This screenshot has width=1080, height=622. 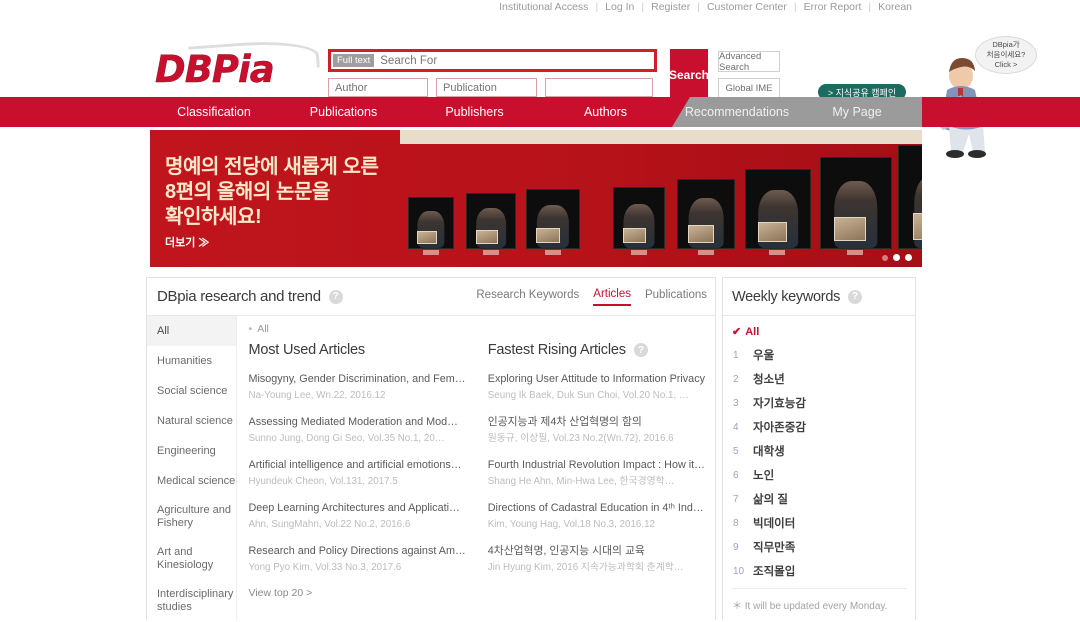 I want to click on nav-item-recommendations: Recommendations, so click(x=737, y=112).